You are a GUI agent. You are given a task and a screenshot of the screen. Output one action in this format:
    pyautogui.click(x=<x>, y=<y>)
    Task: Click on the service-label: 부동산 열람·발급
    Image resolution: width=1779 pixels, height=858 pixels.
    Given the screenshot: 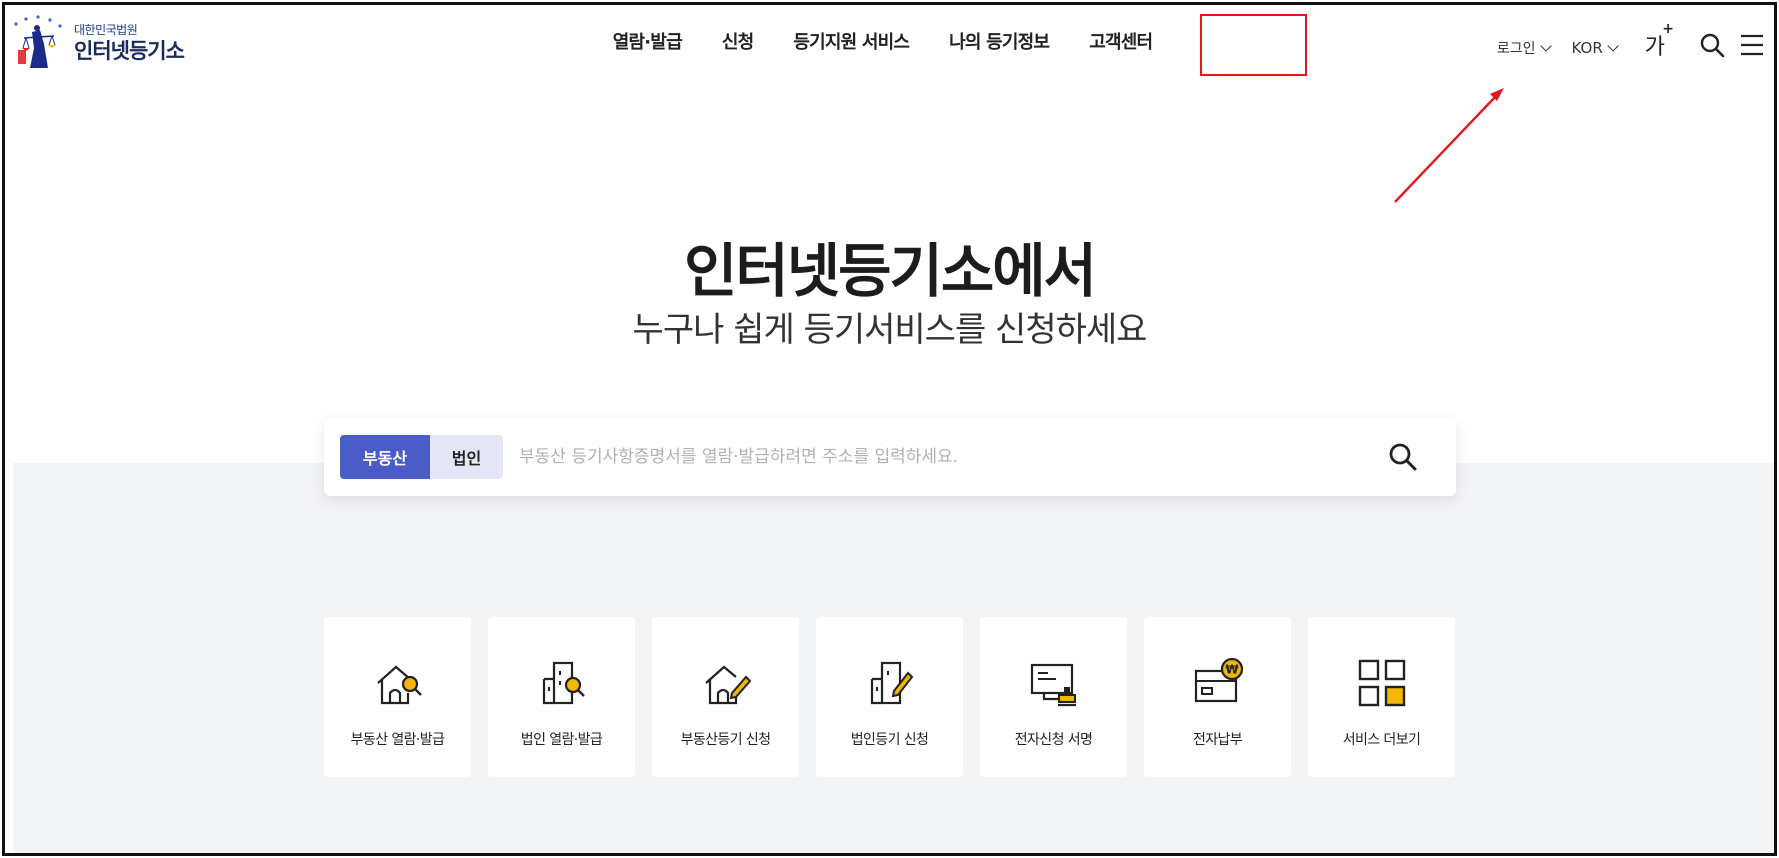 What is the action you would take?
    pyautogui.click(x=397, y=740)
    